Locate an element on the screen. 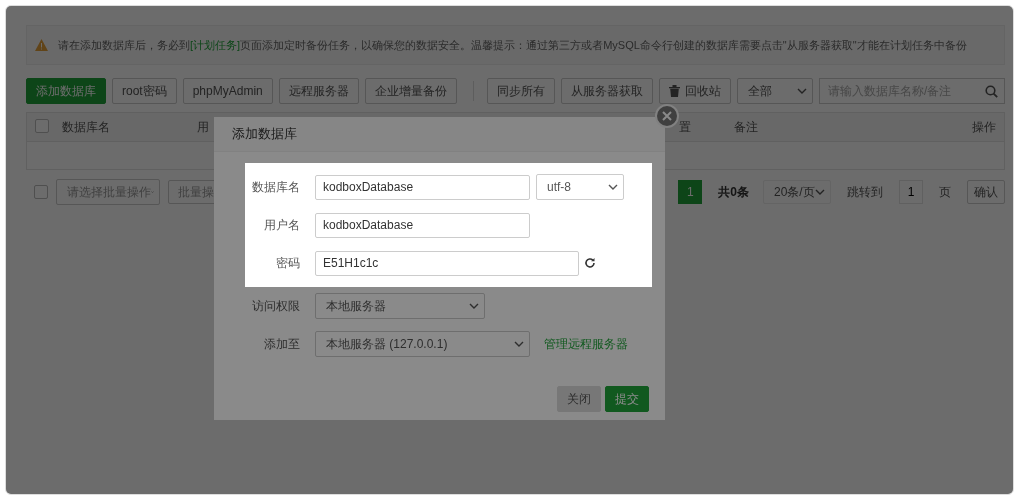 This screenshot has width=1019, height=500. manage-link: 管理远程服务器 is located at coordinates (586, 344).